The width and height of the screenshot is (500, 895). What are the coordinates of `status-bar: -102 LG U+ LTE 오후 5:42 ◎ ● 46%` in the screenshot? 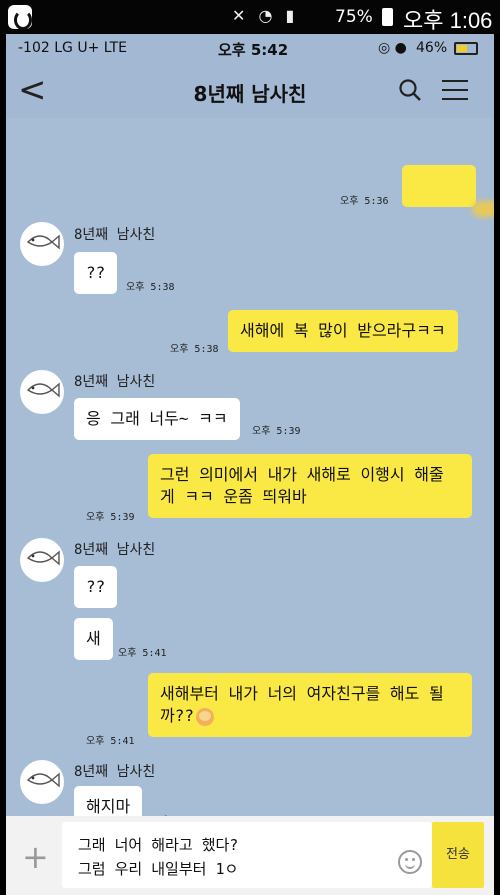 It's located at (250, 48).